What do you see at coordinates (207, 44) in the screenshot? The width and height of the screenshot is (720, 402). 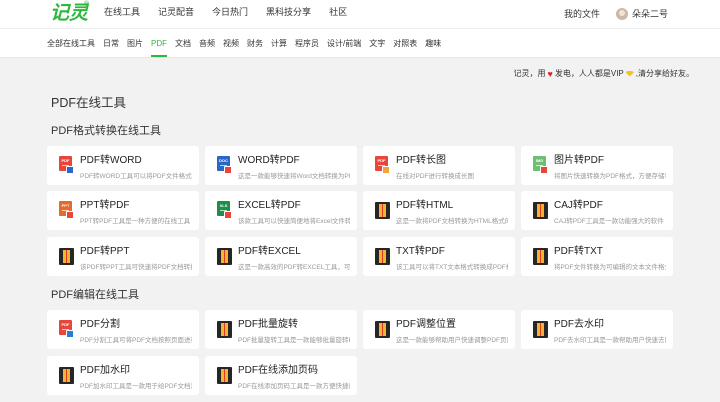 I see `tab-category: 音频` at bounding box center [207, 44].